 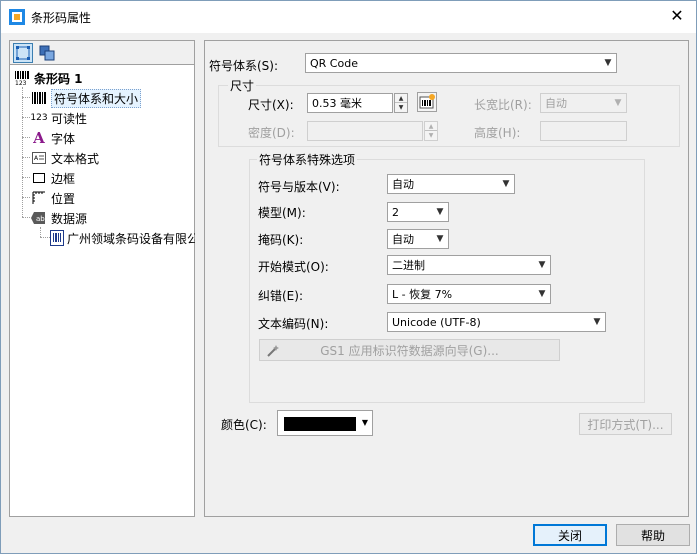 I want to click on position-icon, so click(x=39, y=198).